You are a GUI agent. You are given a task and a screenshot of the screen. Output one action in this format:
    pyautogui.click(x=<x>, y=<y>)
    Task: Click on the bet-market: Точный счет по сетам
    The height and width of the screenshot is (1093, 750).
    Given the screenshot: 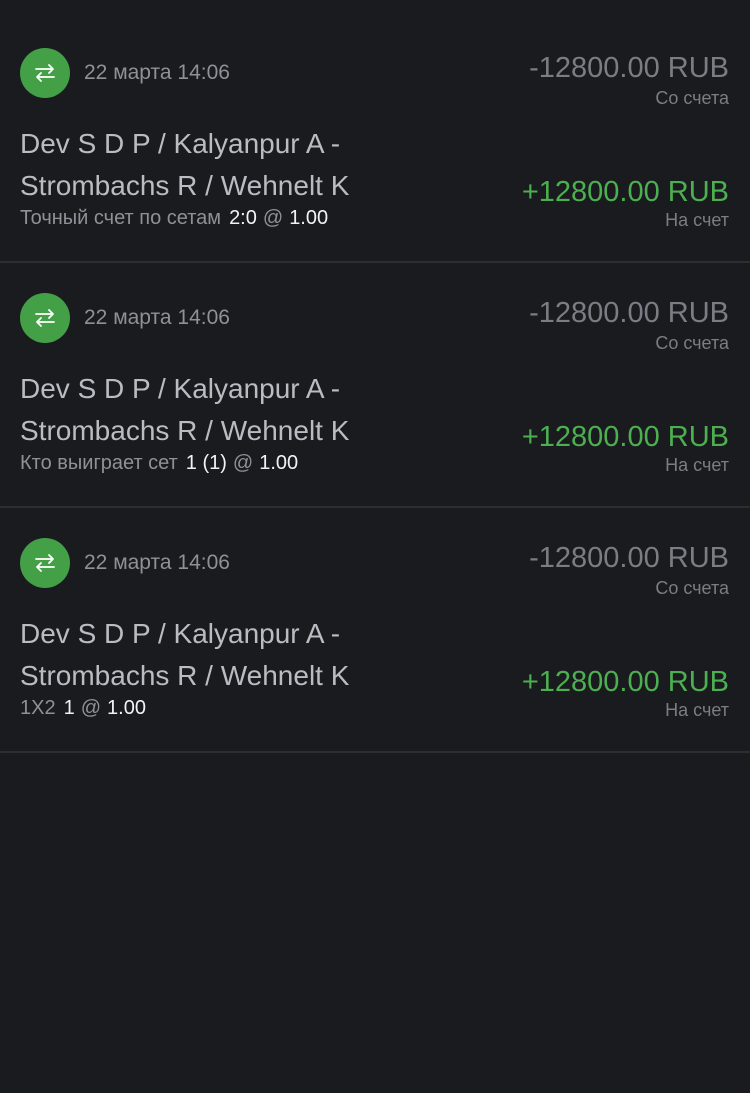 What is the action you would take?
    pyautogui.click(x=121, y=218)
    